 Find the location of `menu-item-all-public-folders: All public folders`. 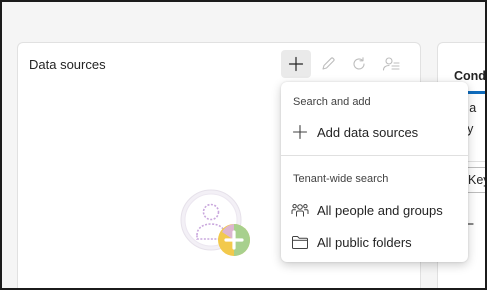

menu-item-all-public-folders: All public folders is located at coordinates (374, 242).